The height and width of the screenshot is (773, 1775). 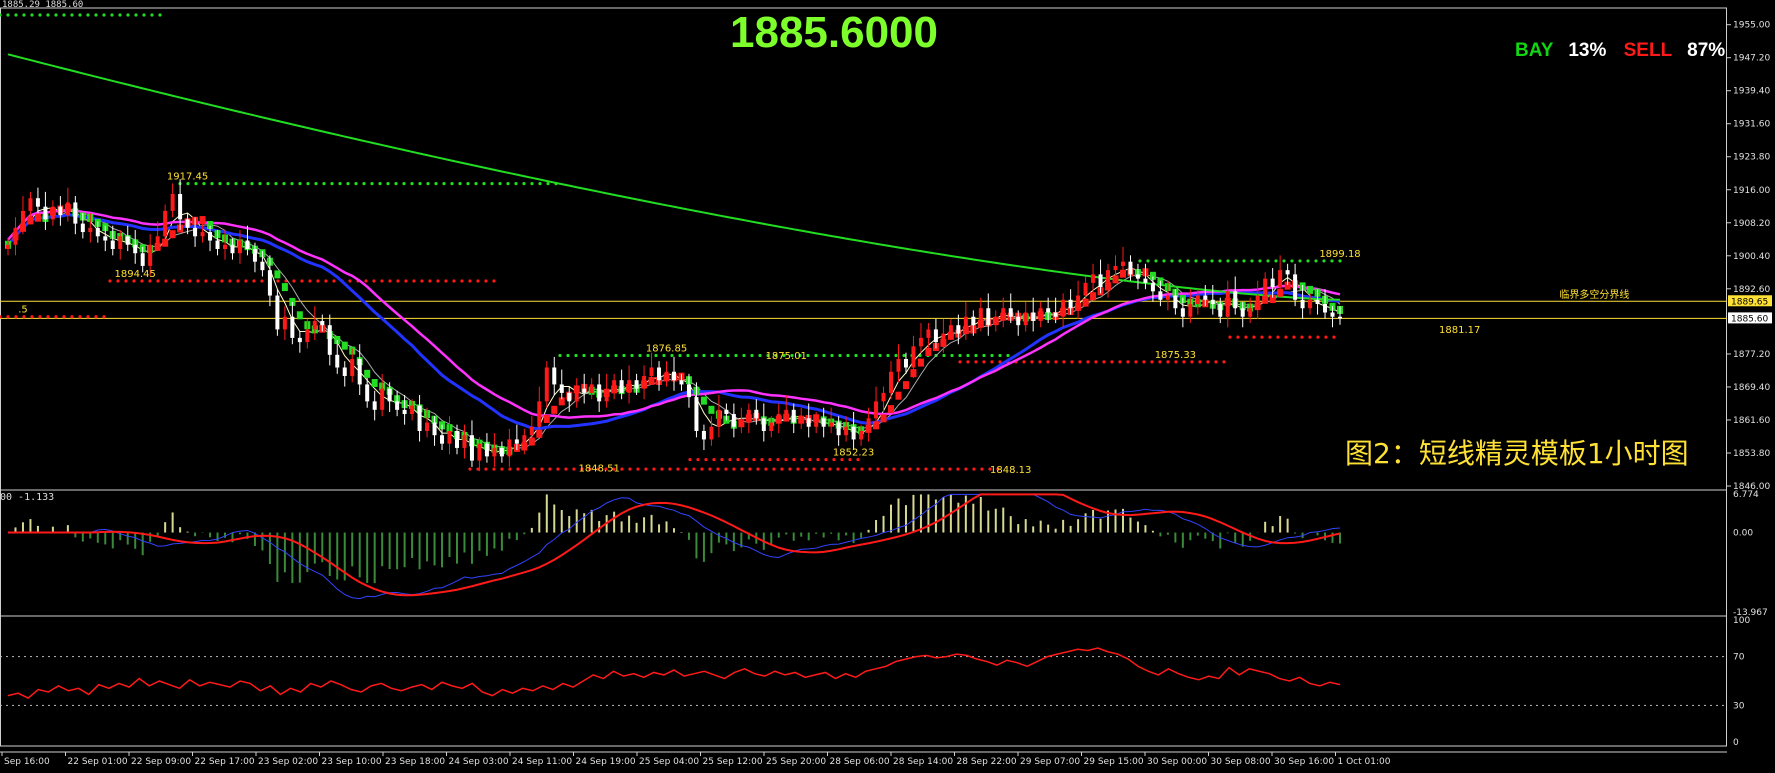 What do you see at coordinates (1751, 158) in the screenshot?
I see `price-tick-label: 1923.80` at bounding box center [1751, 158].